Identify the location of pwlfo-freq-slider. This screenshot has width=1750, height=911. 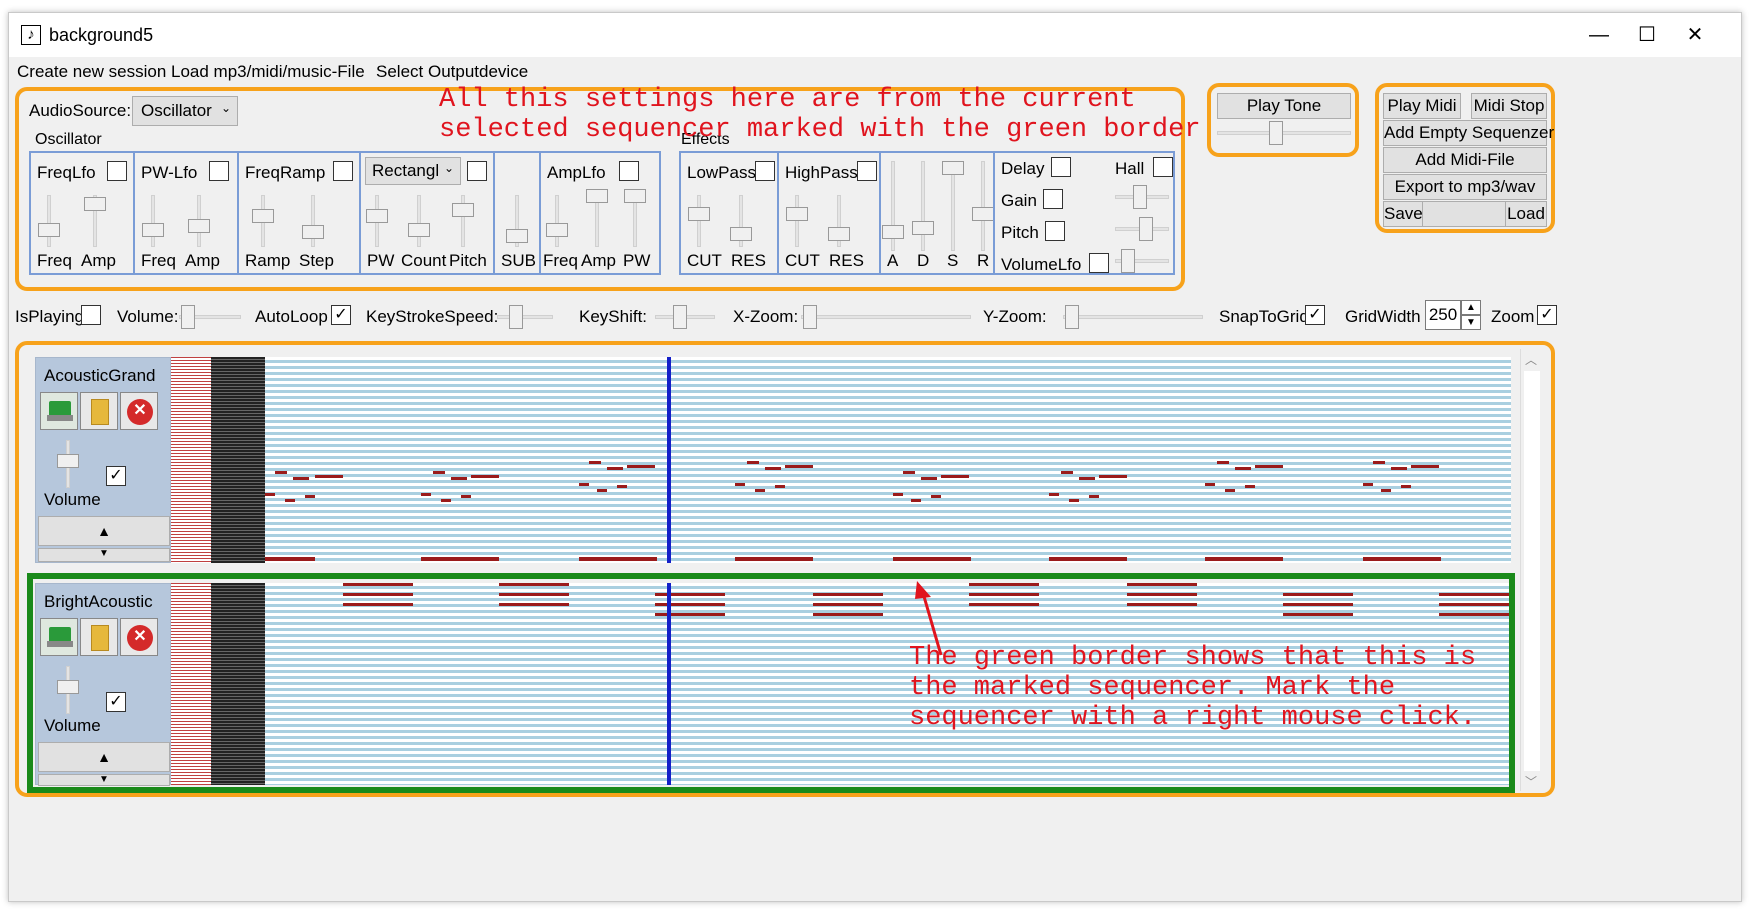
(153, 230).